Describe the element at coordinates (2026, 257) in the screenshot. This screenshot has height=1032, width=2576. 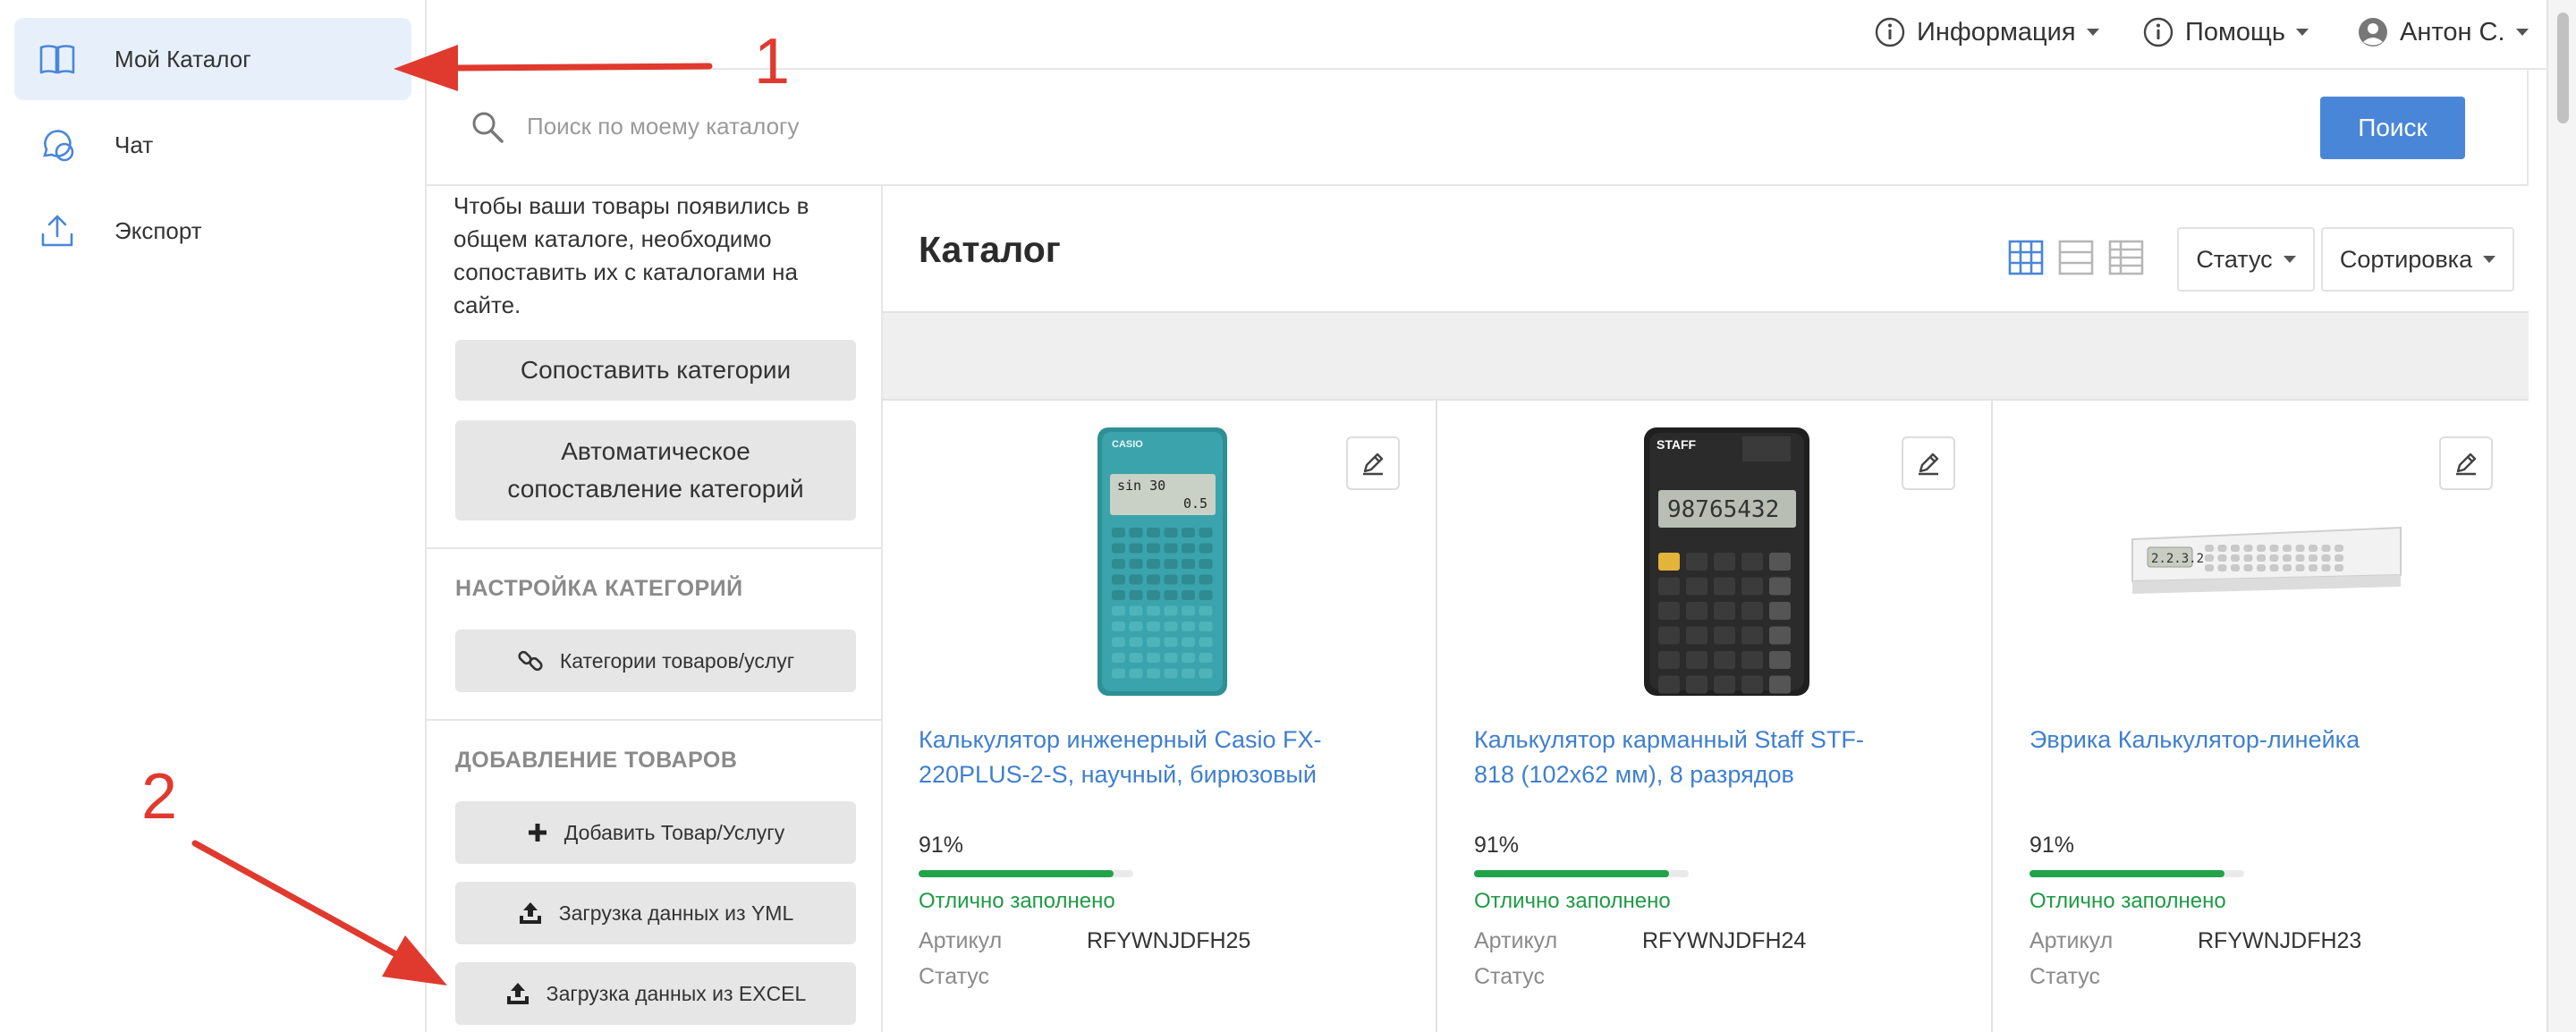
I see `grid-view-icon` at that location.